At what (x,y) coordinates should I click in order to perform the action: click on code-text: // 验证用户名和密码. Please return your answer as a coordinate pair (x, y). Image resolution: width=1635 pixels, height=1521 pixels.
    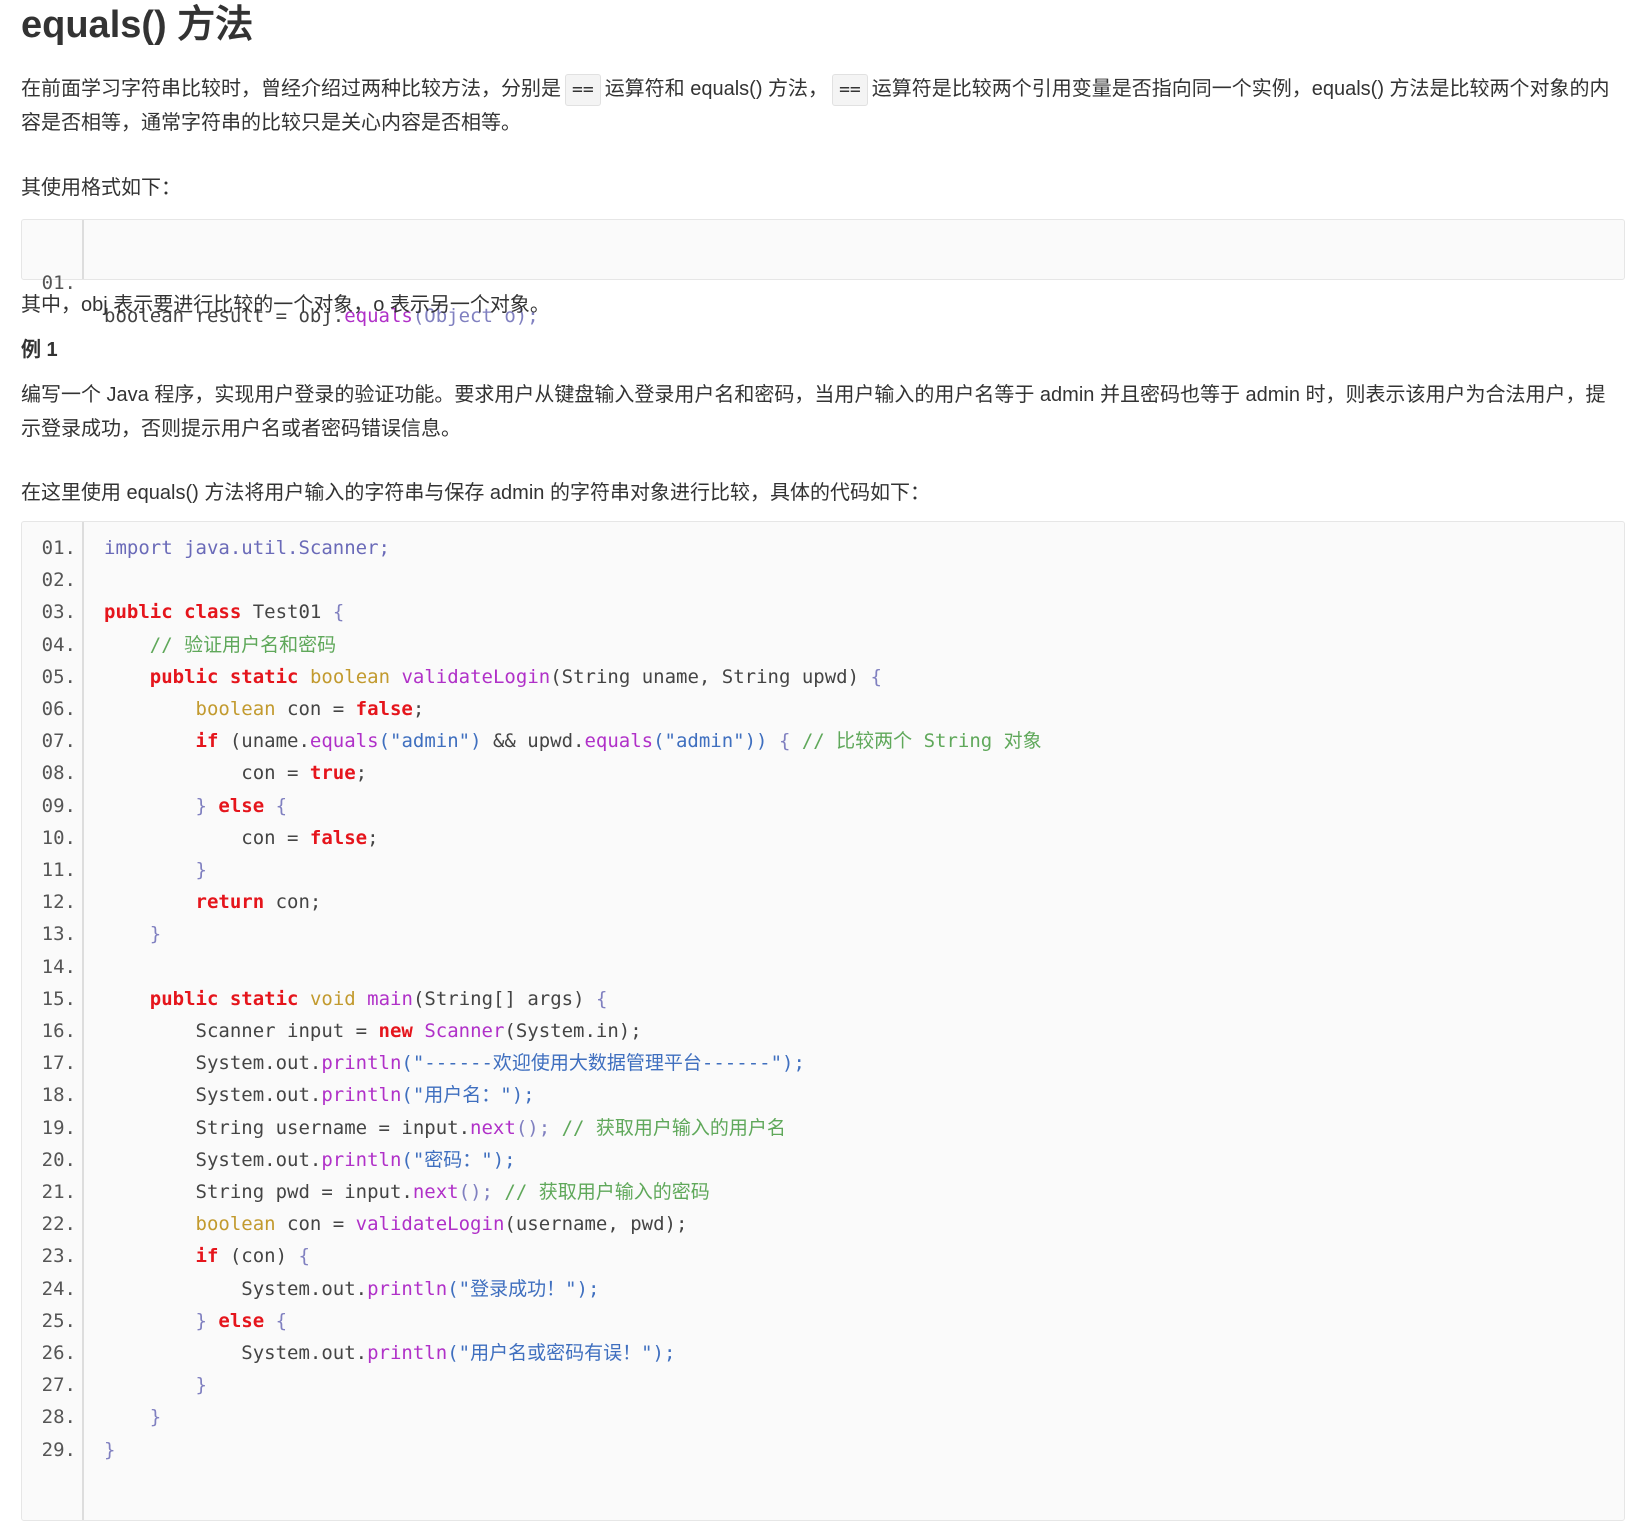
    Looking at the image, I should click on (220, 645).